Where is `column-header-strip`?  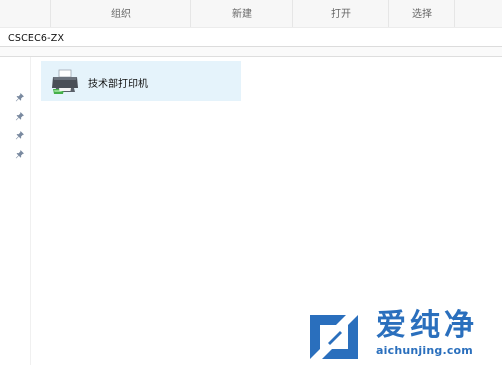
column-header-strip is located at coordinates (251, 52).